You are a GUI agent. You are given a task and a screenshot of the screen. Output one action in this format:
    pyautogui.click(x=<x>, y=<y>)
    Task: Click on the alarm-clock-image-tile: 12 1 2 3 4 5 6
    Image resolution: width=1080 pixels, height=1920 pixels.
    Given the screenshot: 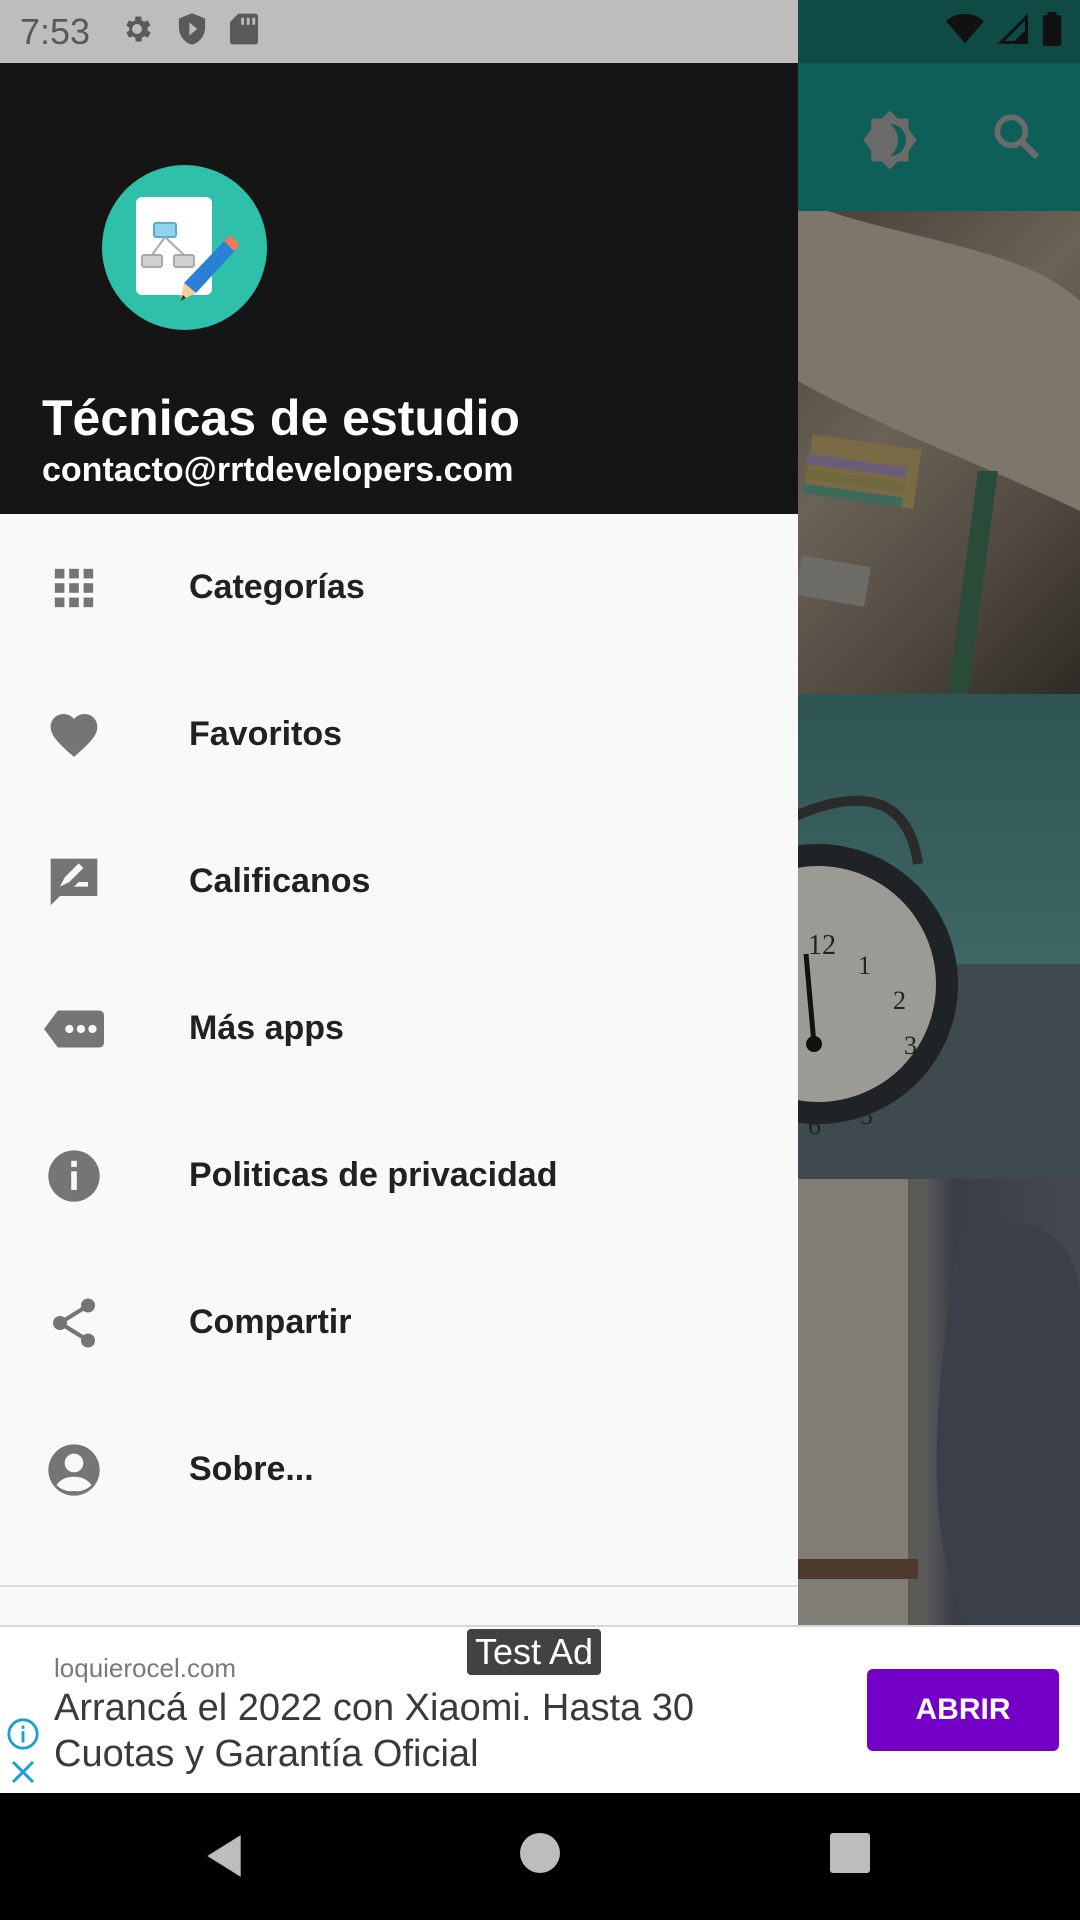 What is the action you would take?
    pyautogui.click(x=939, y=936)
    